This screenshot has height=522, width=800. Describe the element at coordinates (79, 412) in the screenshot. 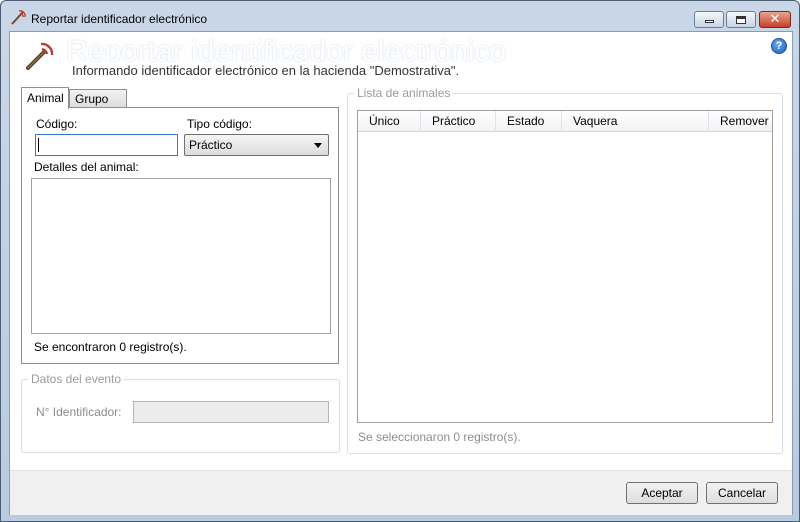

I see `identificador-label: N° Identificador:` at that location.